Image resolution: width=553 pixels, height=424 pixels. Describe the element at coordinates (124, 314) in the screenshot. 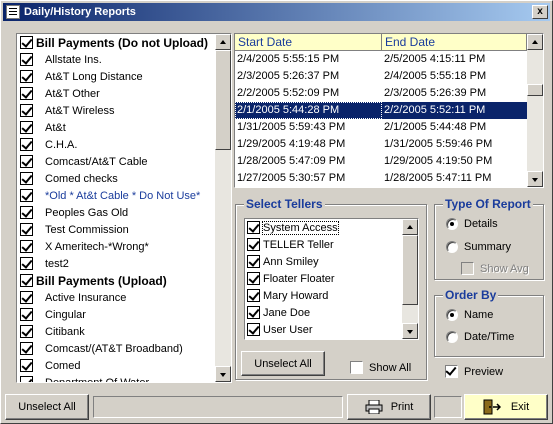

I see `bill-list-item: Cingular` at that location.